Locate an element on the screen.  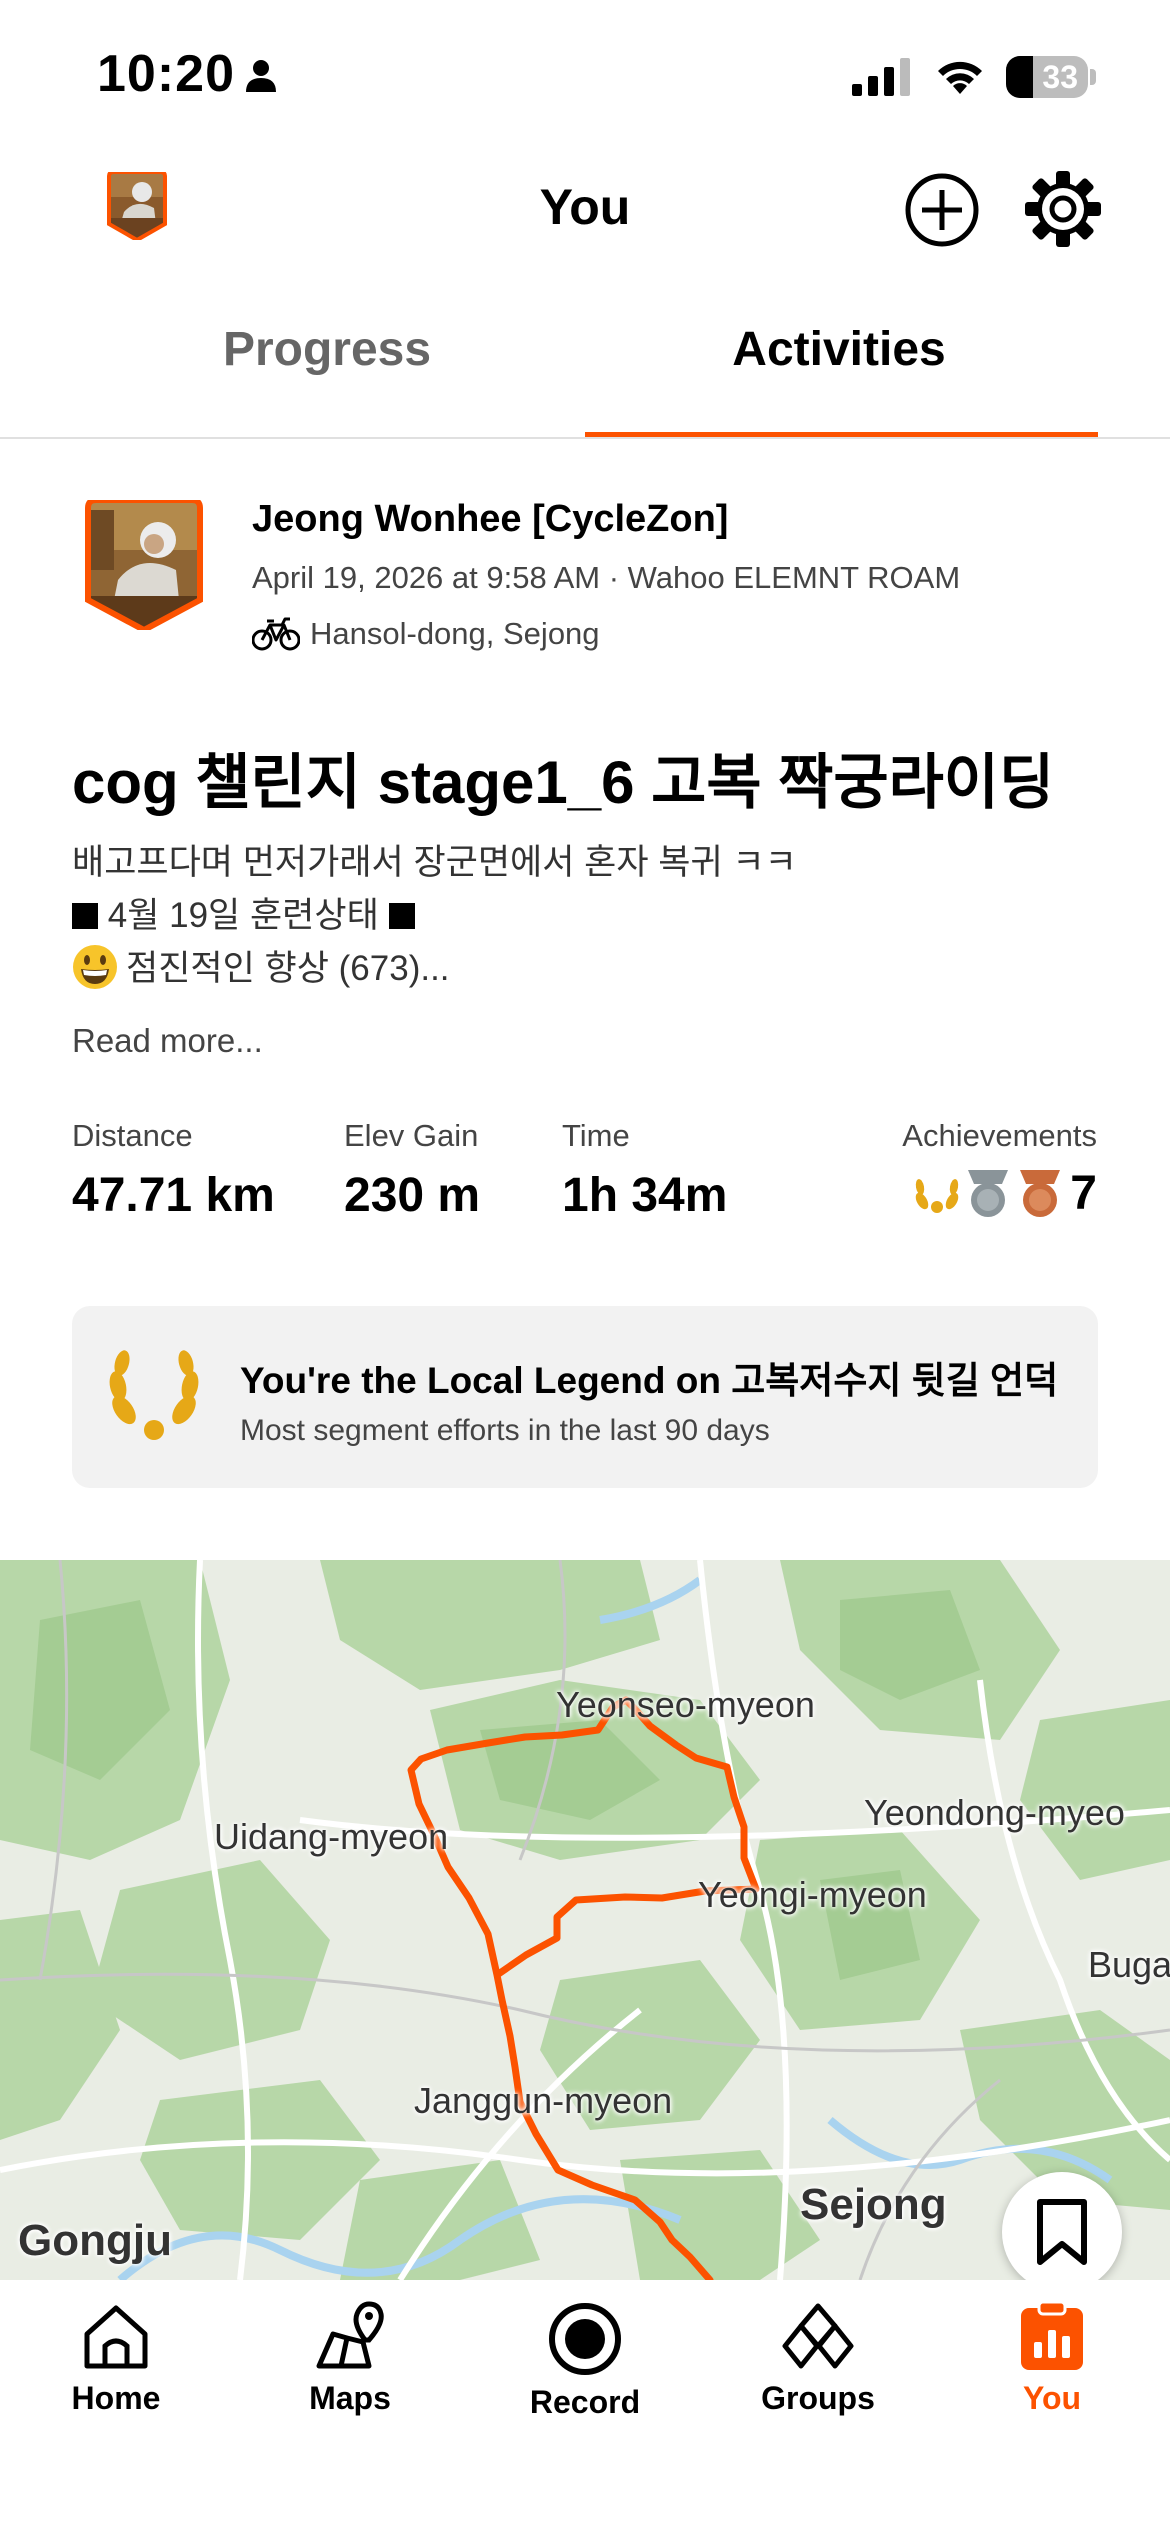
battery-percent: 33 is located at coordinates (1060, 77).